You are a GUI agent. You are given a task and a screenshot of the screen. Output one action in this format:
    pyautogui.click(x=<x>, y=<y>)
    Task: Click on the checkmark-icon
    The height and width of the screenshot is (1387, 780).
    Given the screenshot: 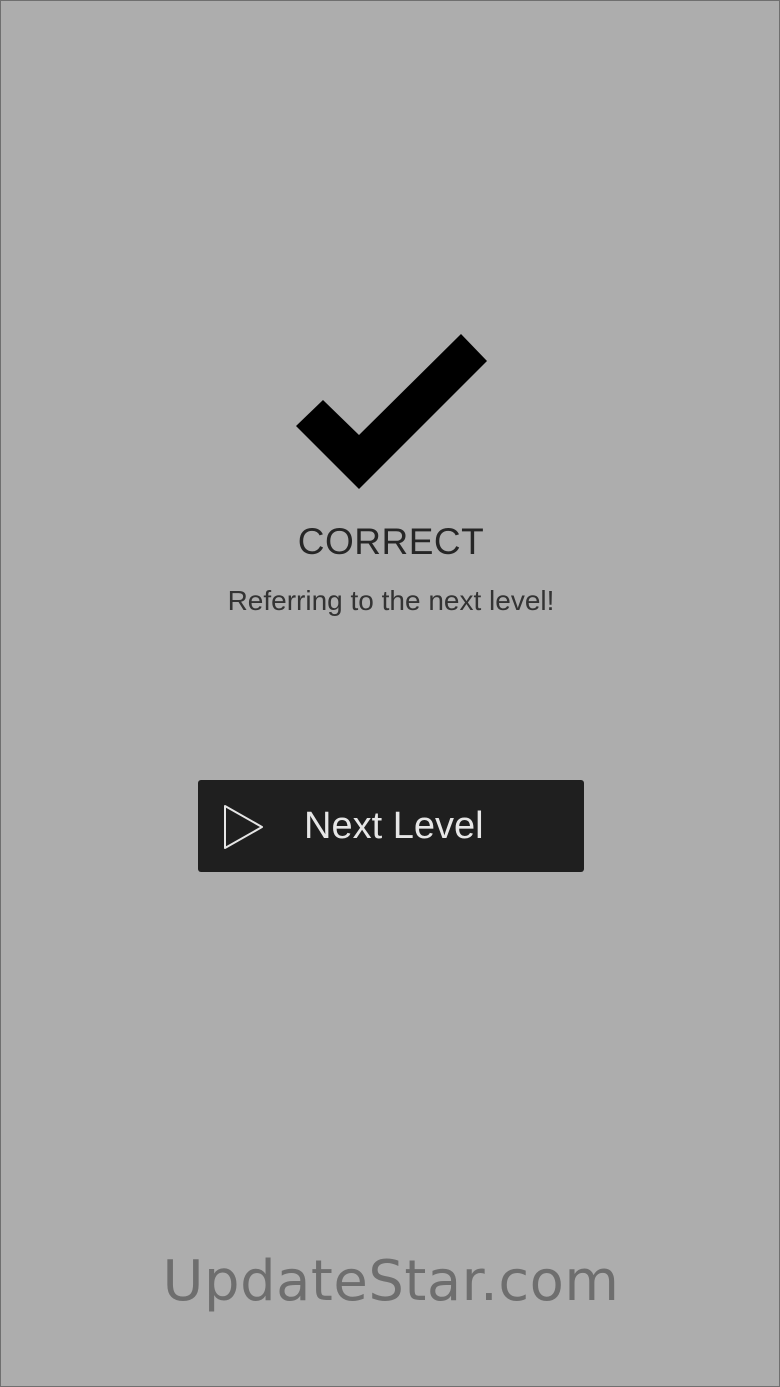 What is the action you would take?
    pyautogui.click(x=391, y=411)
    